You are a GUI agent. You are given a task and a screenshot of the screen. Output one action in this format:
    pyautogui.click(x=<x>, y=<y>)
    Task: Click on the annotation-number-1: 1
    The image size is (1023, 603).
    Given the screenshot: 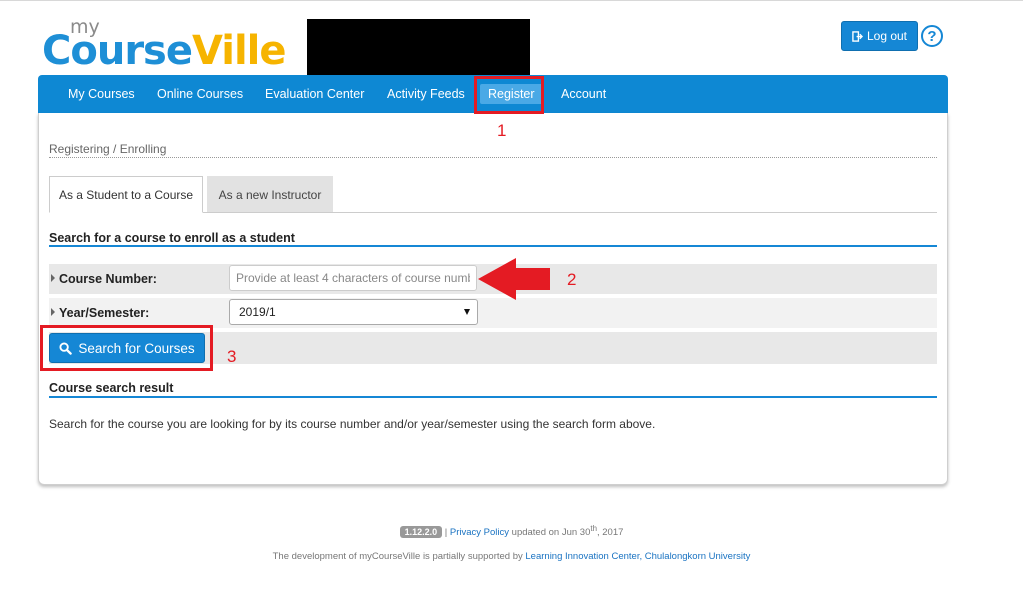 What is the action you would take?
    pyautogui.click(x=502, y=130)
    